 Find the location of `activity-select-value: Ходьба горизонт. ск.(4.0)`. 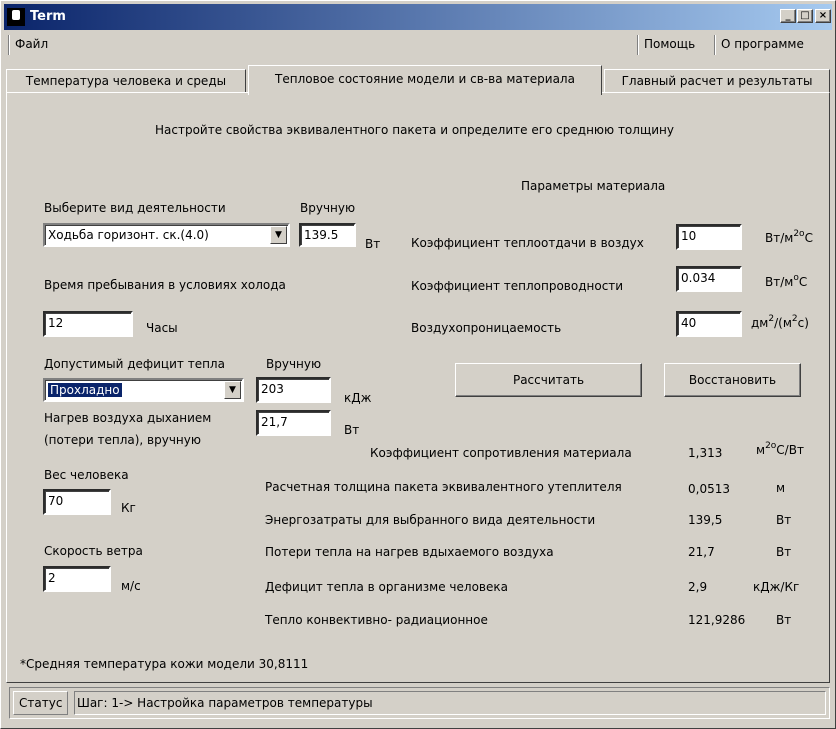

activity-select-value: Ходьба горизонт. ск.(4.0) is located at coordinates (128, 235).